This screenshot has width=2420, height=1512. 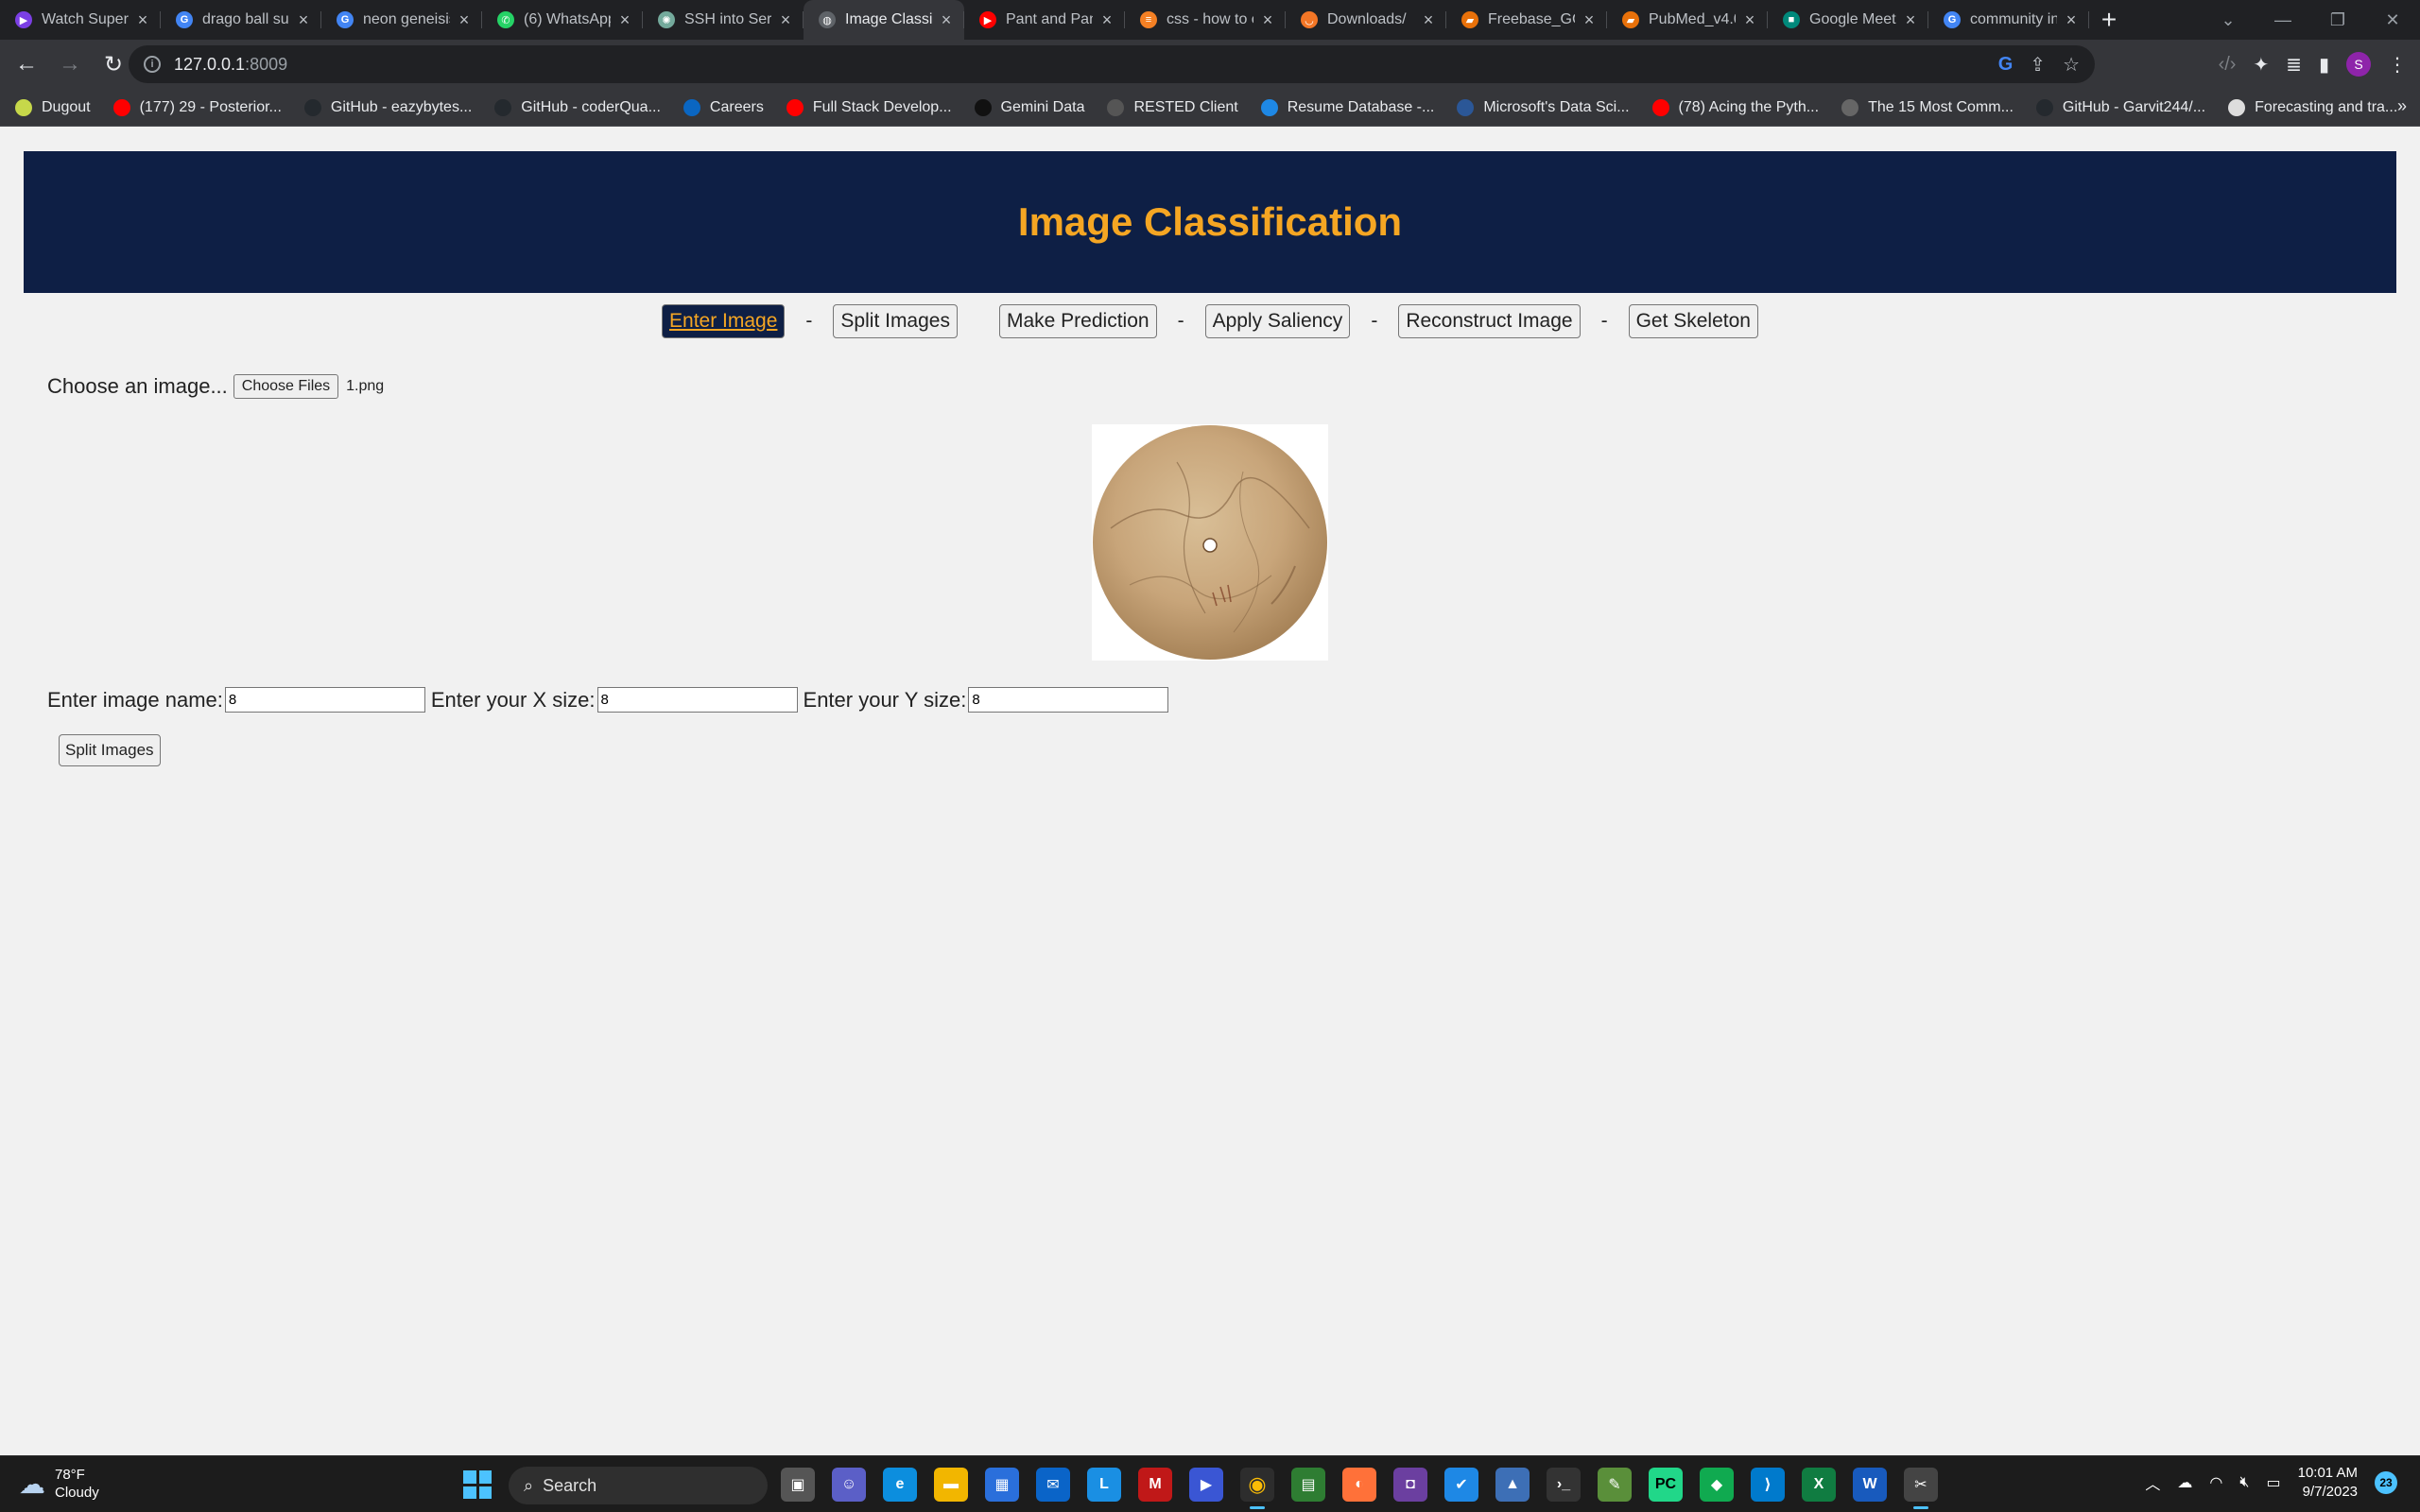 What do you see at coordinates (723, 107) in the screenshot?
I see `bookmark-item: Careers` at bounding box center [723, 107].